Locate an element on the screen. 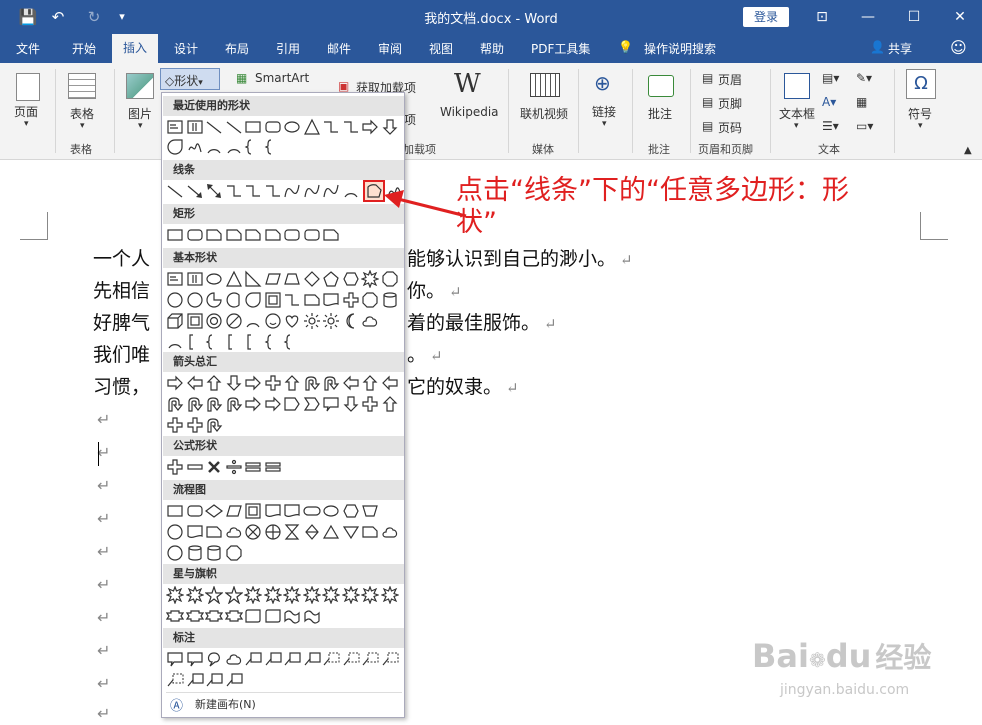 The image size is (982, 725). tab-help: 帮助 is located at coordinates (492, 48).